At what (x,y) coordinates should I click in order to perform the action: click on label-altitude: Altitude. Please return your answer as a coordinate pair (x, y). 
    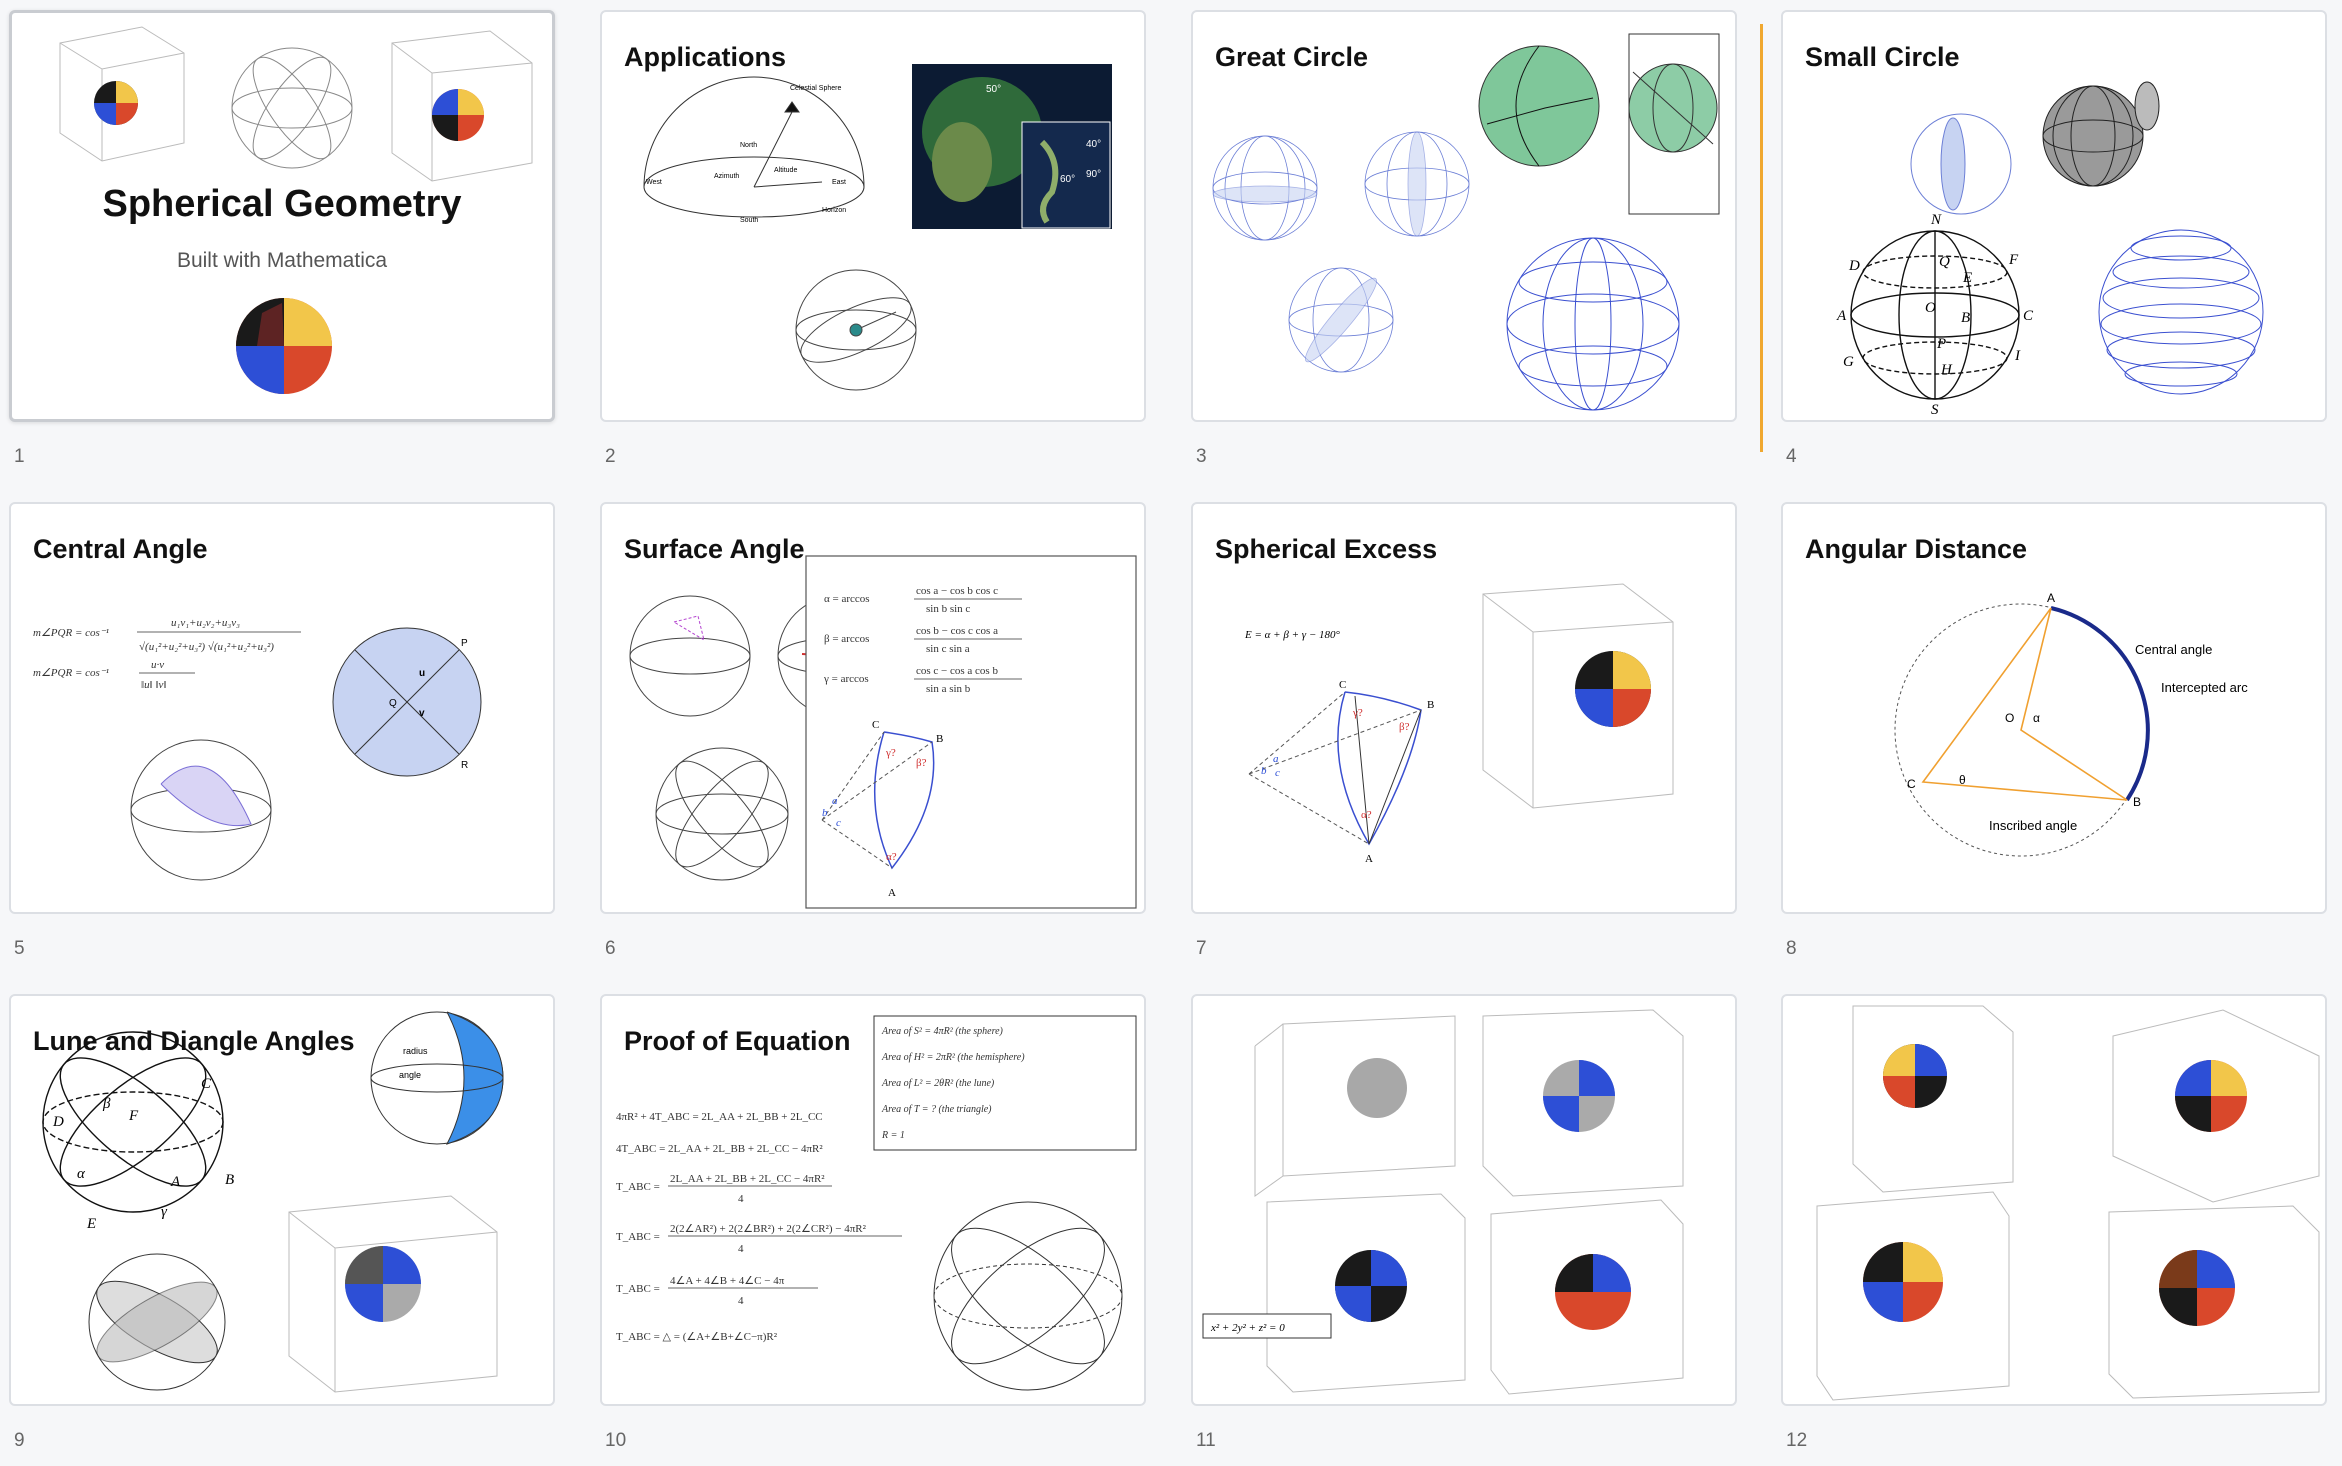
    Looking at the image, I should click on (785, 170).